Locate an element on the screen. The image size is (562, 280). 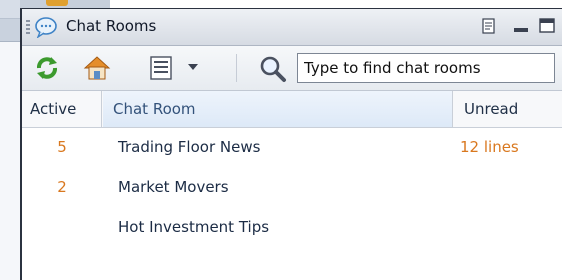
chat-bubble-icon is located at coordinates (46, 27).